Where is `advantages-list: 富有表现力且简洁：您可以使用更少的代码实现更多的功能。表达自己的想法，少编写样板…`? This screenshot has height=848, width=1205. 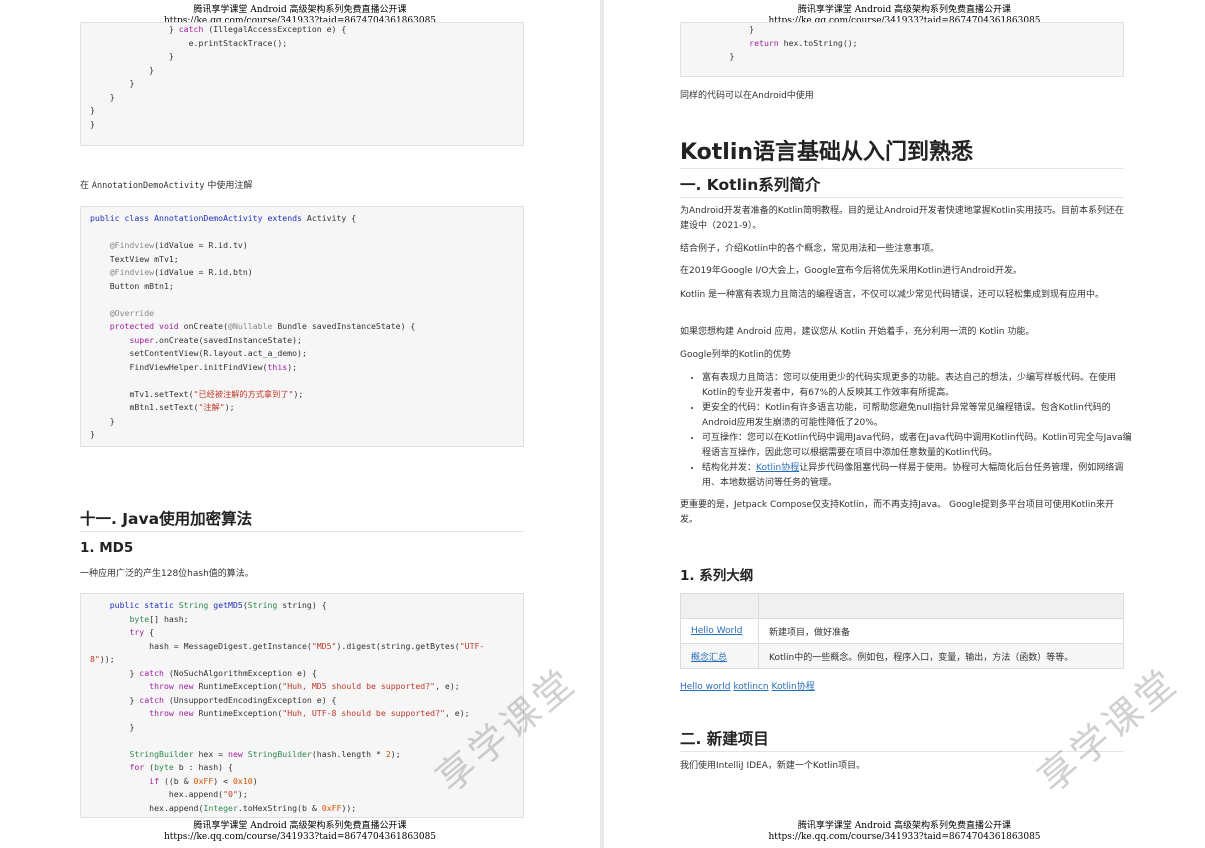 advantages-list: 富有表现力且简洁：您可以使用更少的代码实现更多的功能。表达自己的想法，少编写样板… is located at coordinates (912, 431).